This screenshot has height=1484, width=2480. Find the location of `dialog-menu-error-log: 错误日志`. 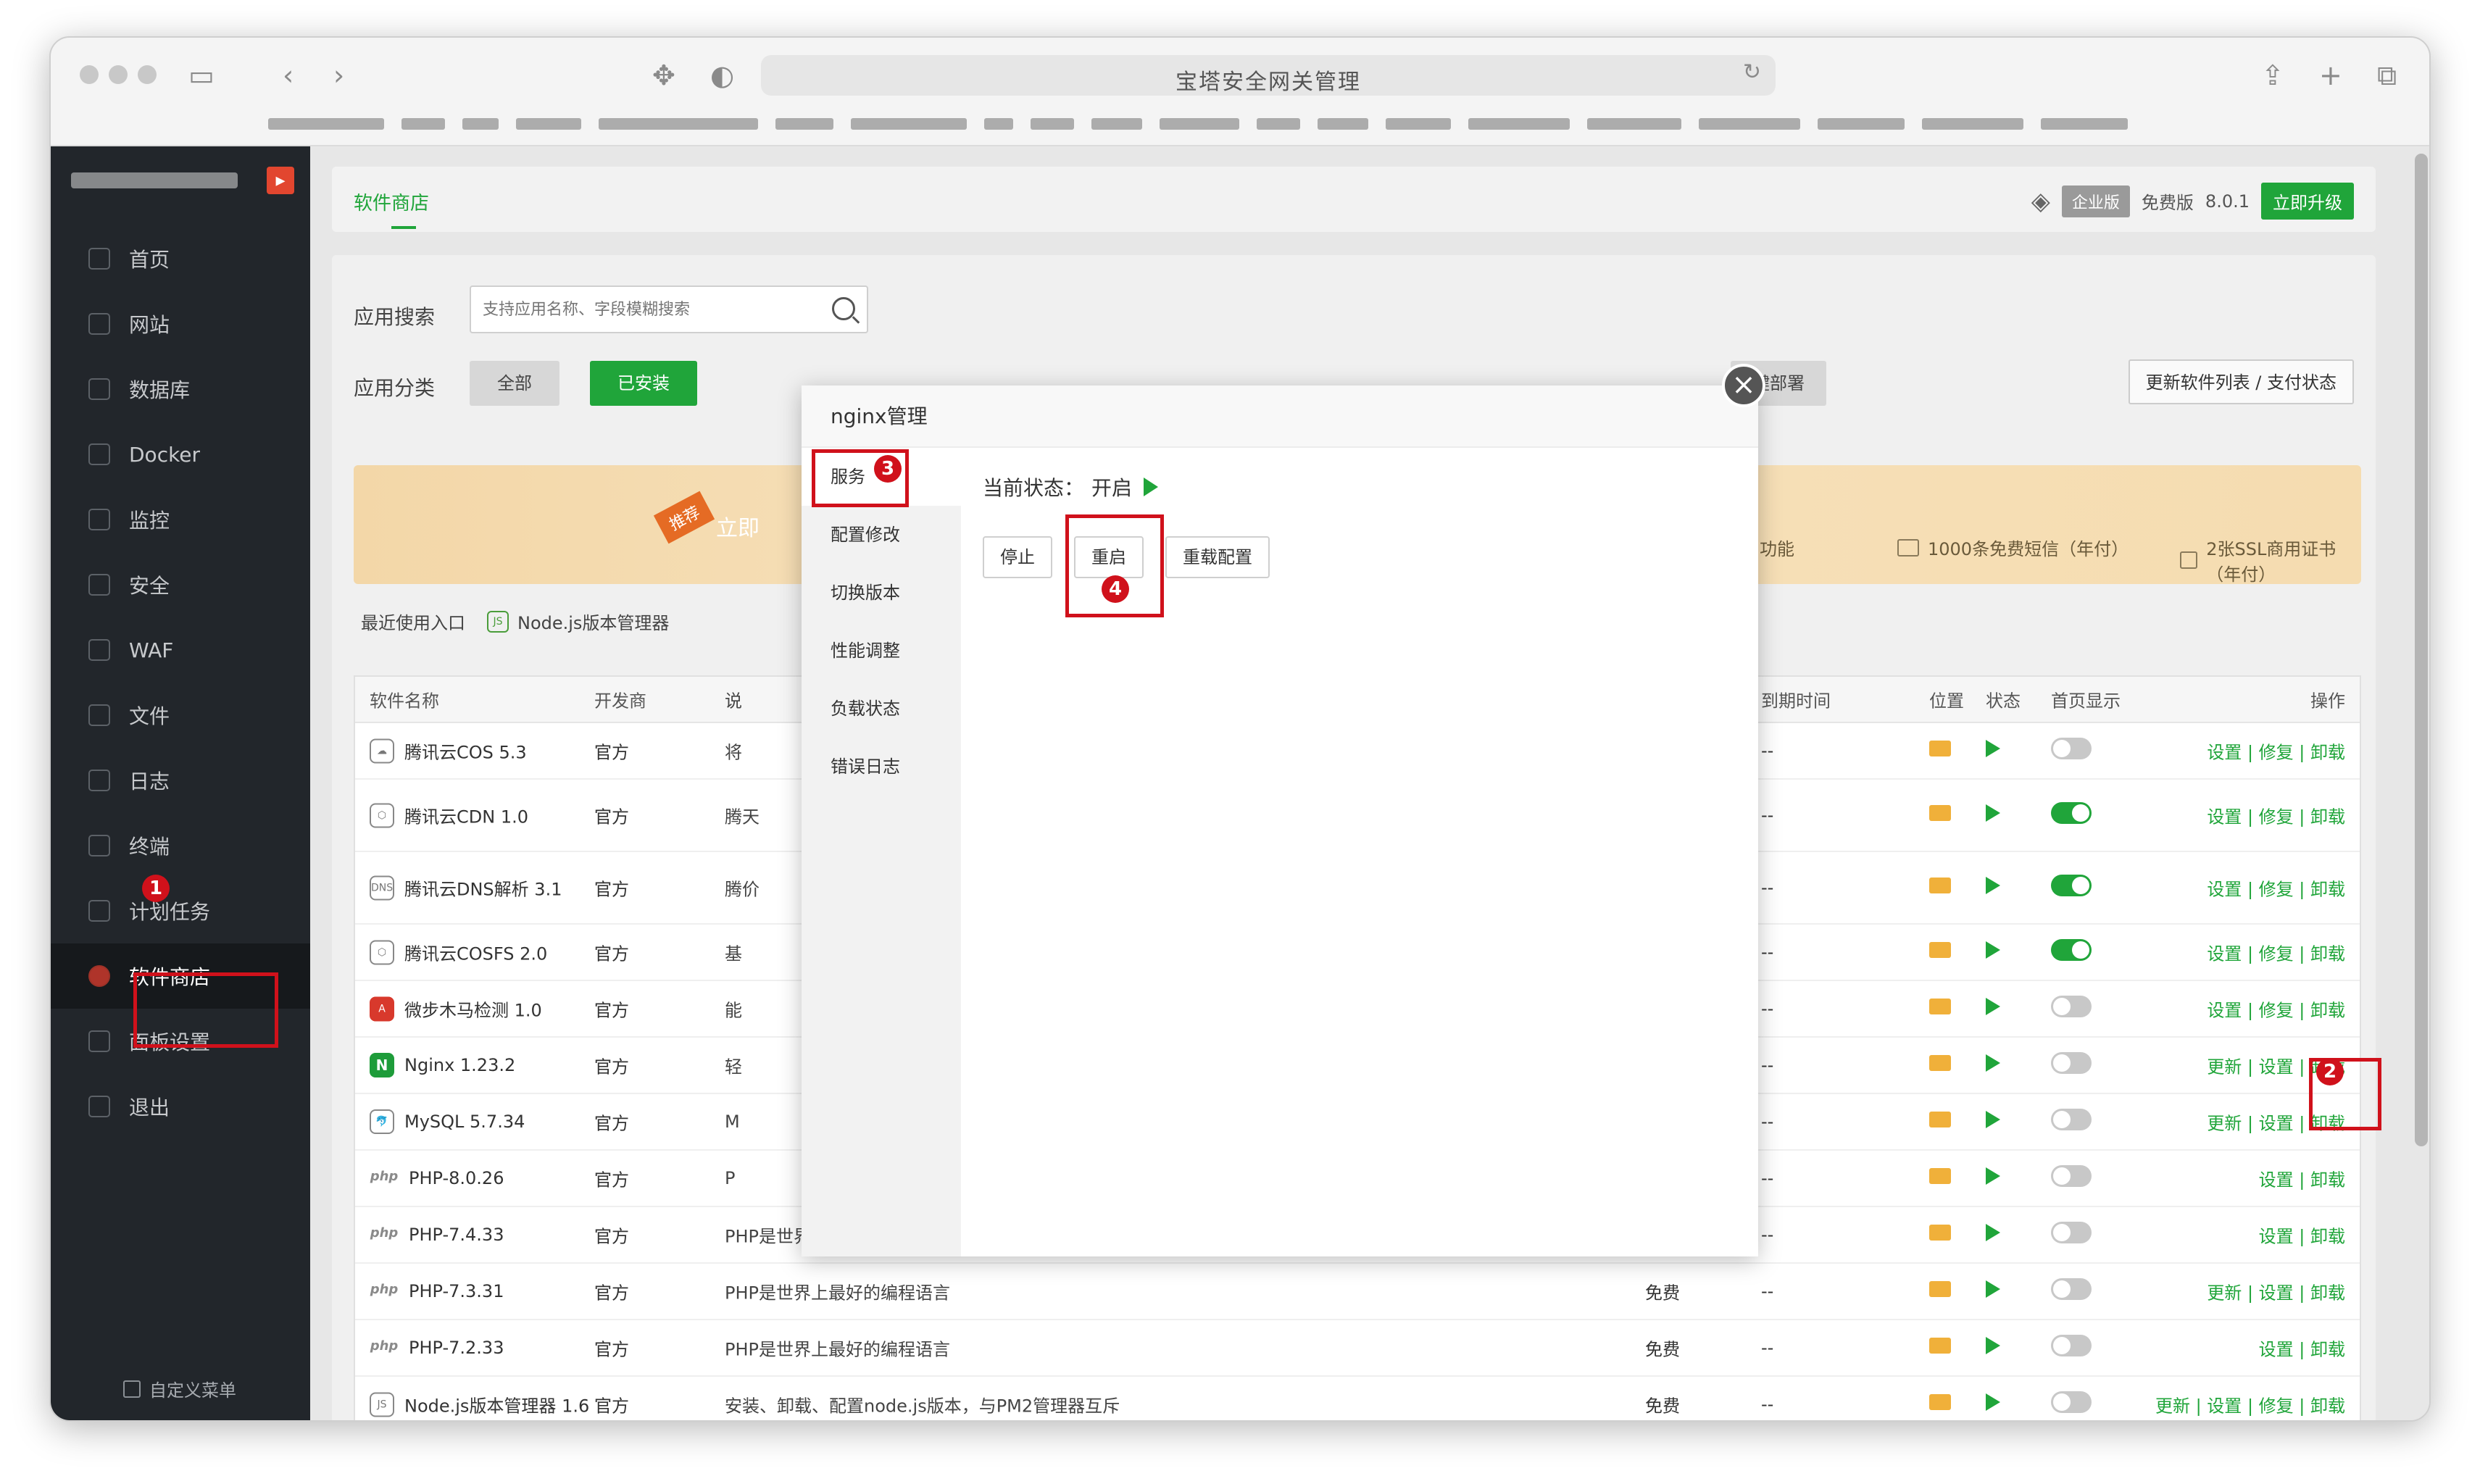

dialog-menu-error-log: 错误日志 is located at coordinates (882, 767).